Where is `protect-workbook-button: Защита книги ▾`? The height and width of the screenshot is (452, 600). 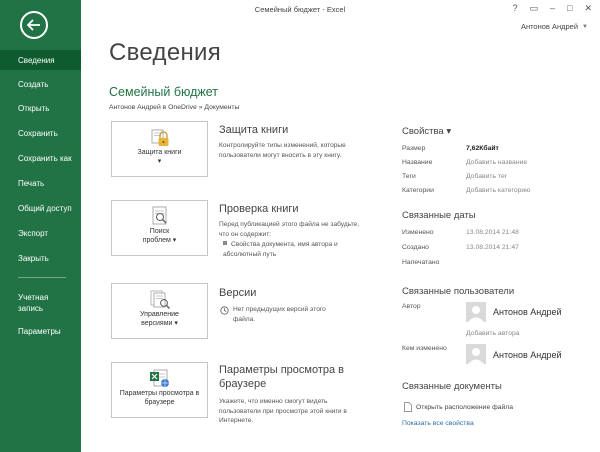 protect-workbook-button: Защита книги ▾ is located at coordinates (159, 149).